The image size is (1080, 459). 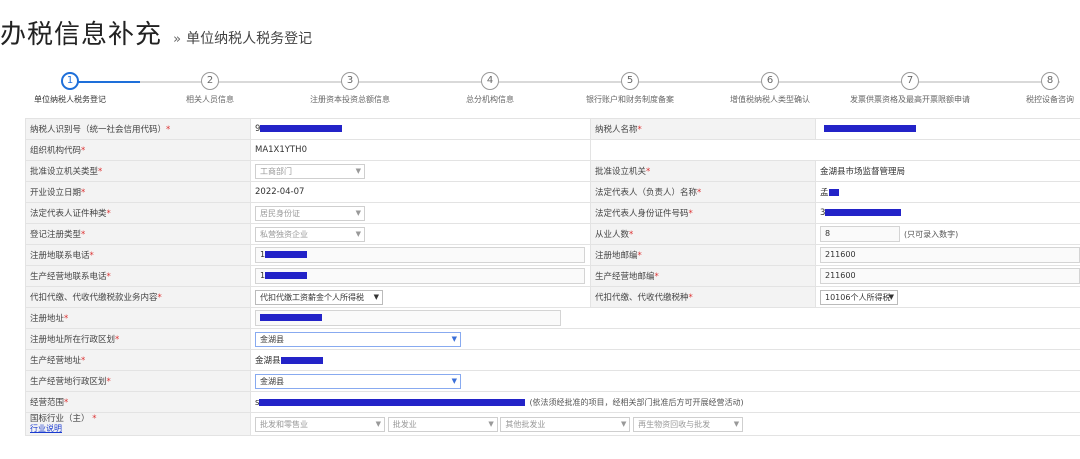 I want to click on taxpayer-name-label: 纳税人名称*, so click(x=703, y=129).